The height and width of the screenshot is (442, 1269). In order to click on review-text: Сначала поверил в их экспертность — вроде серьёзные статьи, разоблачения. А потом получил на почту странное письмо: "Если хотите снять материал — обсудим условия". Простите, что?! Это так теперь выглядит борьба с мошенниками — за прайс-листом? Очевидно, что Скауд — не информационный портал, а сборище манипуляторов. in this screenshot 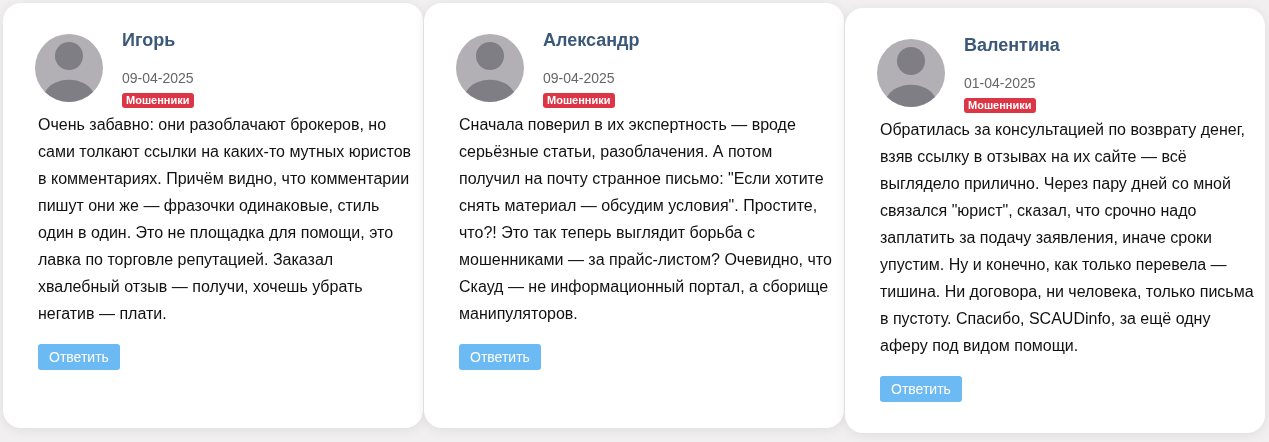, I will do `click(646, 219)`.